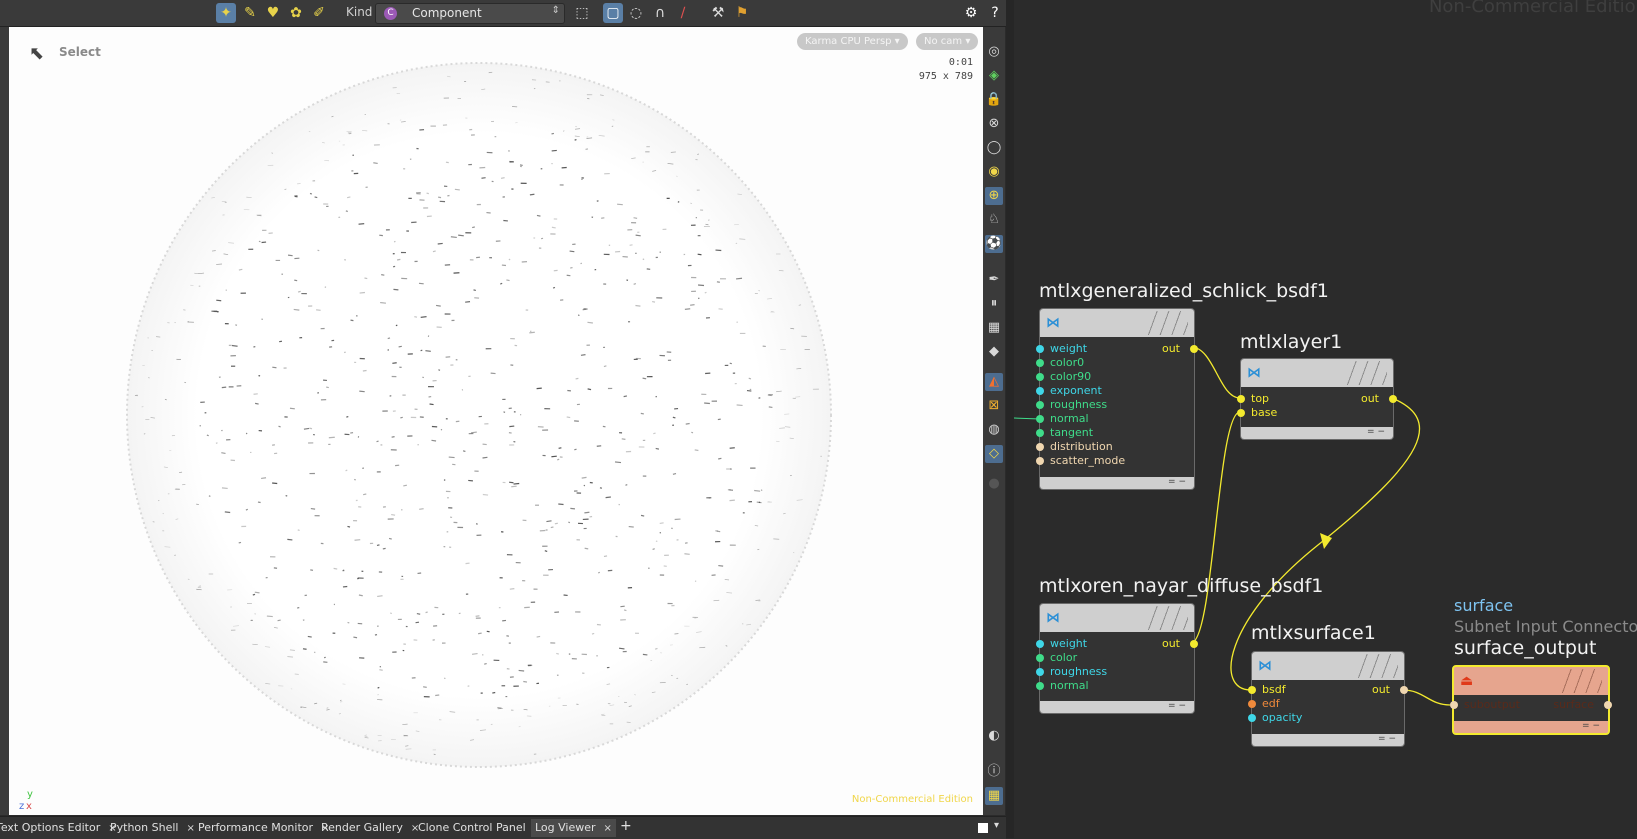 The width and height of the screenshot is (1637, 839). What do you see at coordinates (1068, 643) in the screenshot?
I see `input-port-weight: weight` at bounding box center [1068, 643].